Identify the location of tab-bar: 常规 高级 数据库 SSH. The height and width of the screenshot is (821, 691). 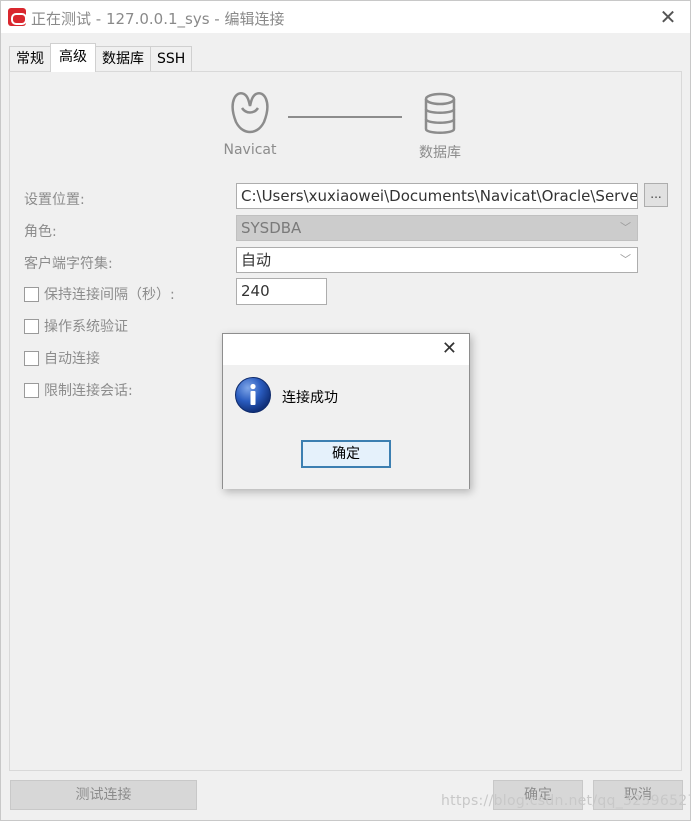
(101, 57).